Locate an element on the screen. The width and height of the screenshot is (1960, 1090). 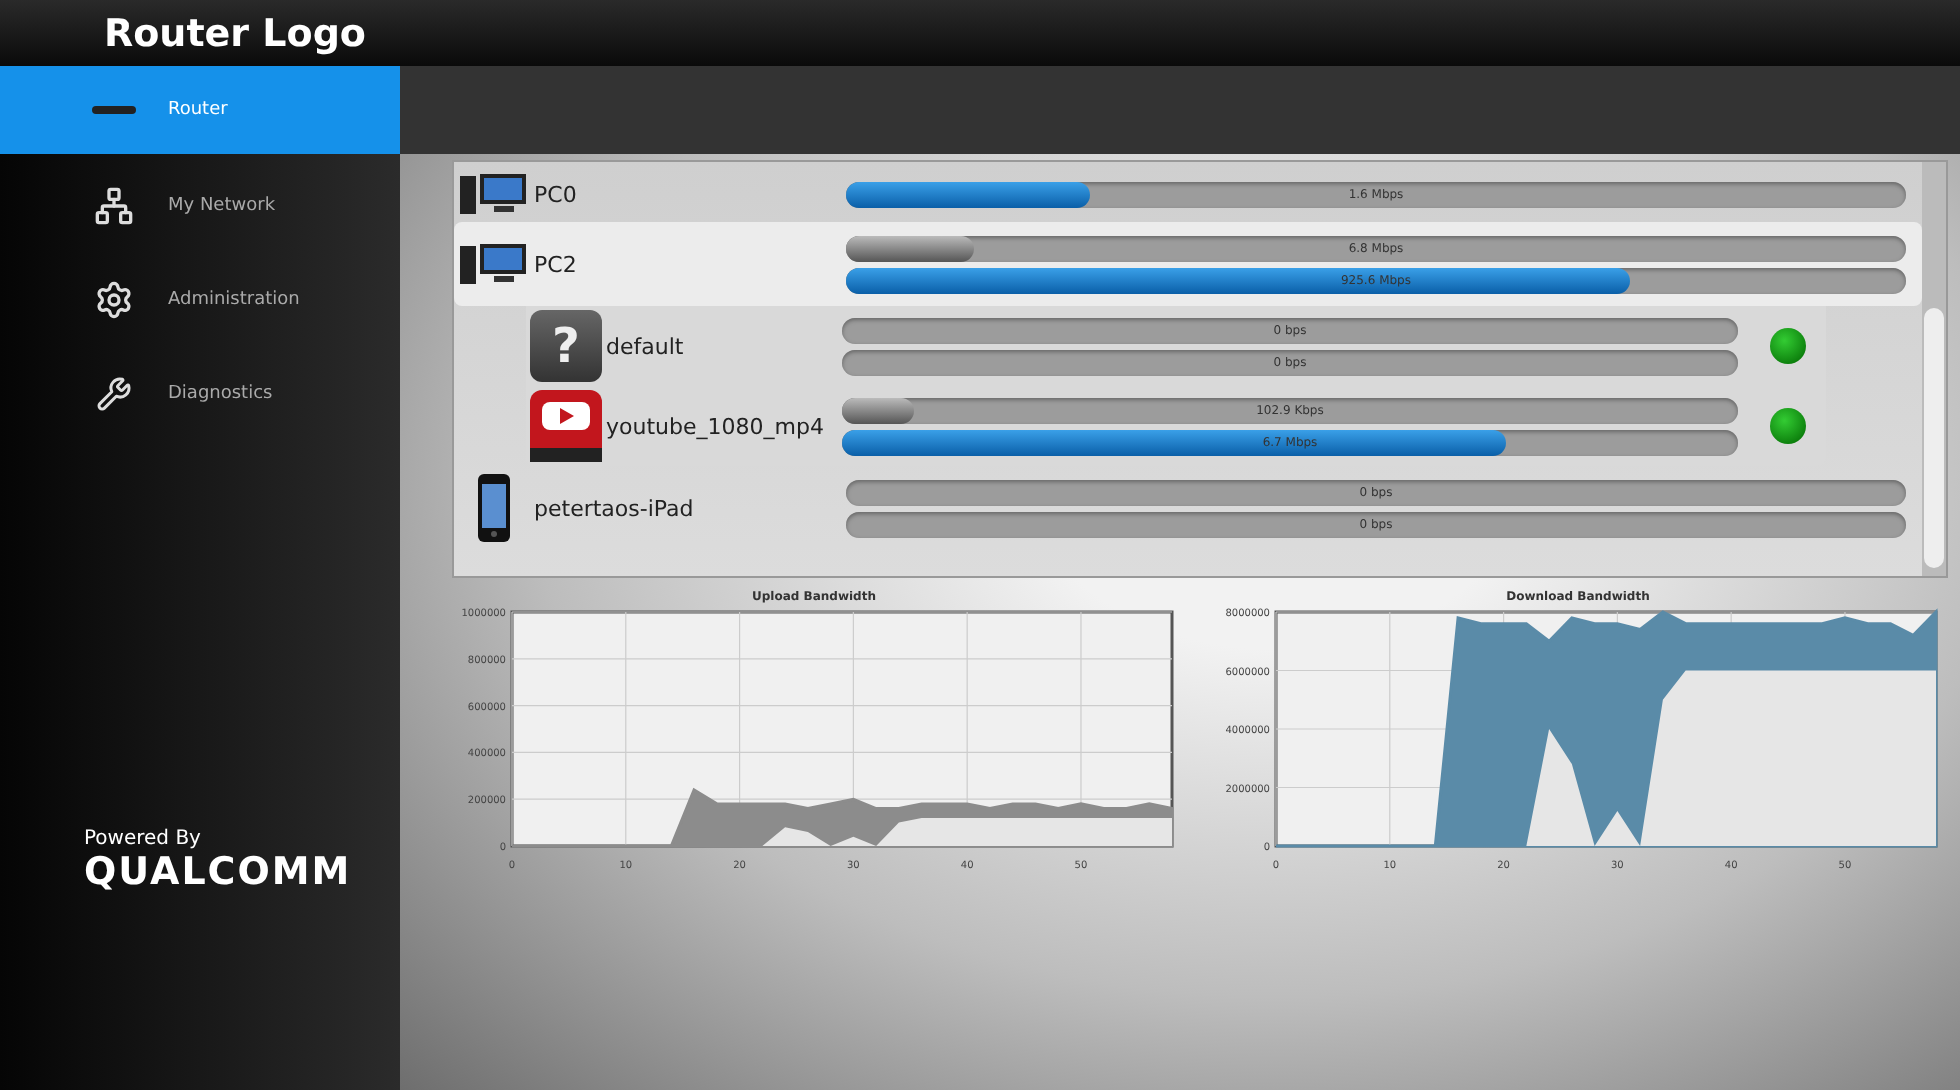
router-icon is located at coordinates (114, 110).